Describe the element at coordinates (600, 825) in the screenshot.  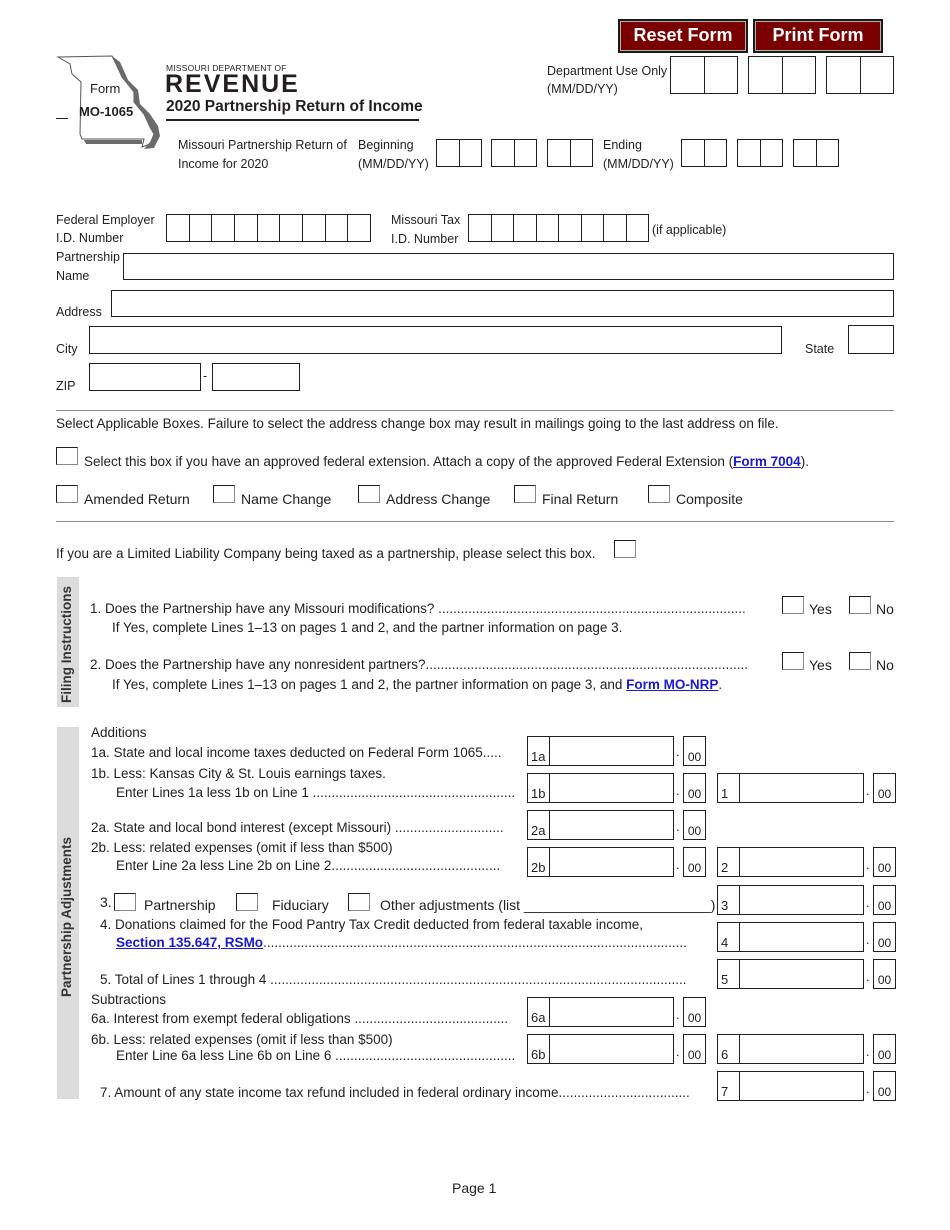
I see `line-2a-input: 2a` at that location.